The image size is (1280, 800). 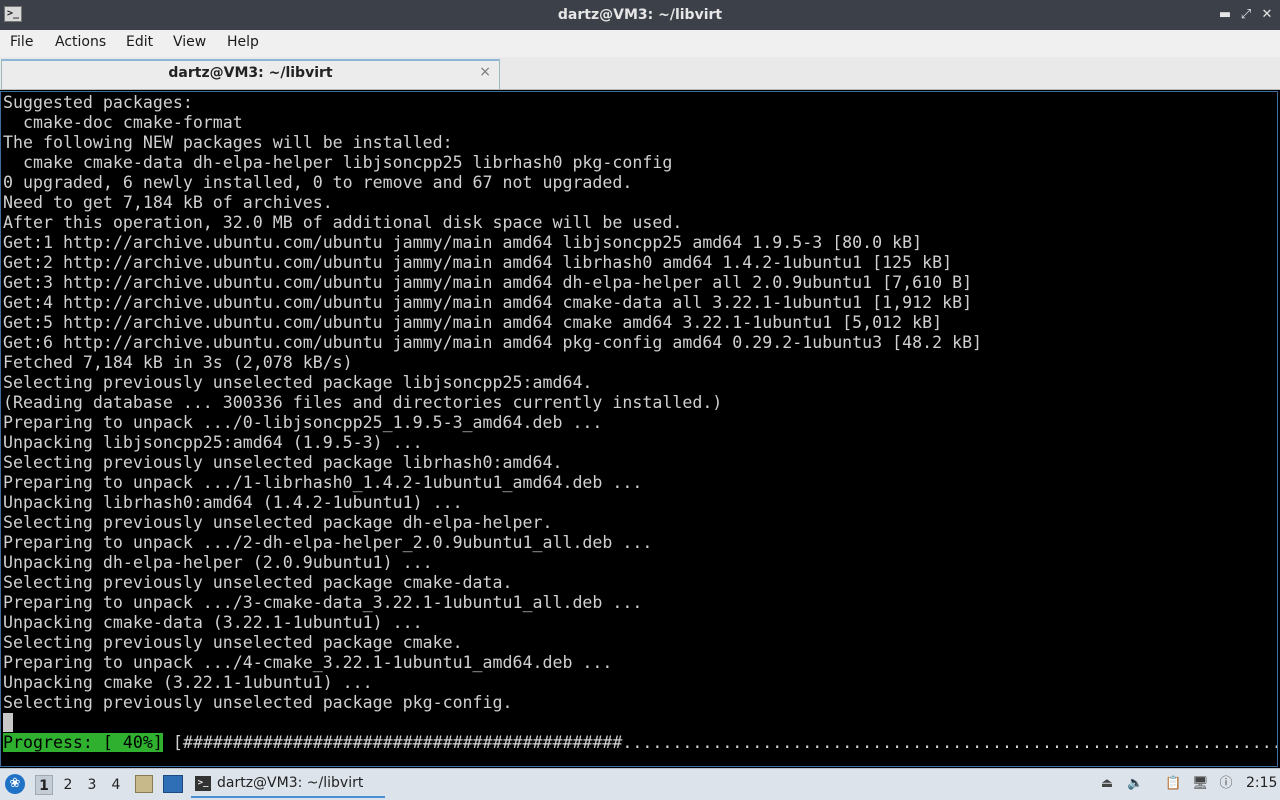 What do you see at coordinates (1107, 784) in the screenshot?
I see `removable-drive-icon: ⏏` at bounding box center [1107, 784].